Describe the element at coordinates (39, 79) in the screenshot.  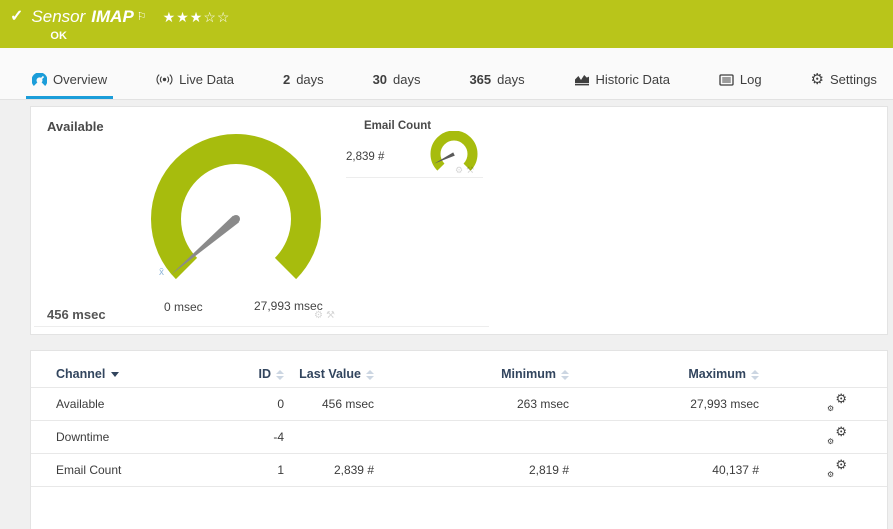
I see `gauge-icon` at that location.